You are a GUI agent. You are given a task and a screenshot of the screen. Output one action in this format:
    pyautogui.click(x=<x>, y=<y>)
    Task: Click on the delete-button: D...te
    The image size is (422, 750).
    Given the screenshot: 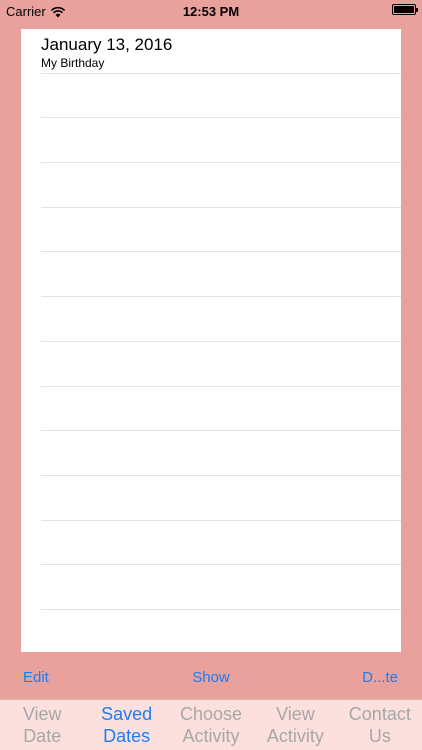 What is the action you would take?
    pyautogui.click(x=380, y=677)
    